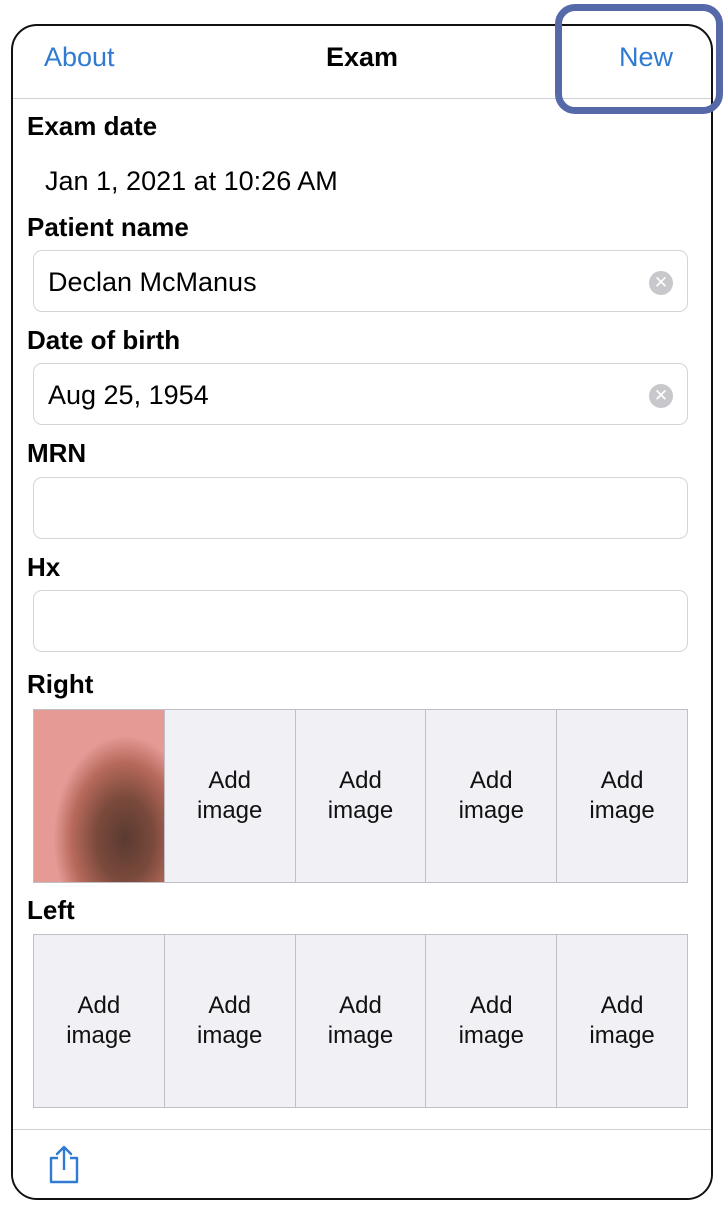 This screenshot has height=1207, width=727. I want to click on patient-name-label: Patient name, so click(108, 227).